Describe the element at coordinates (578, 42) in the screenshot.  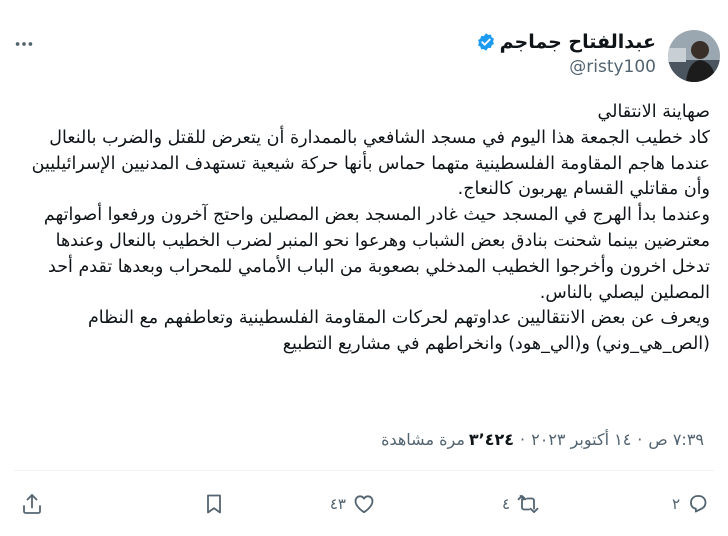
I see `author-display-name: عبدالفتاح جماجم` at that location.